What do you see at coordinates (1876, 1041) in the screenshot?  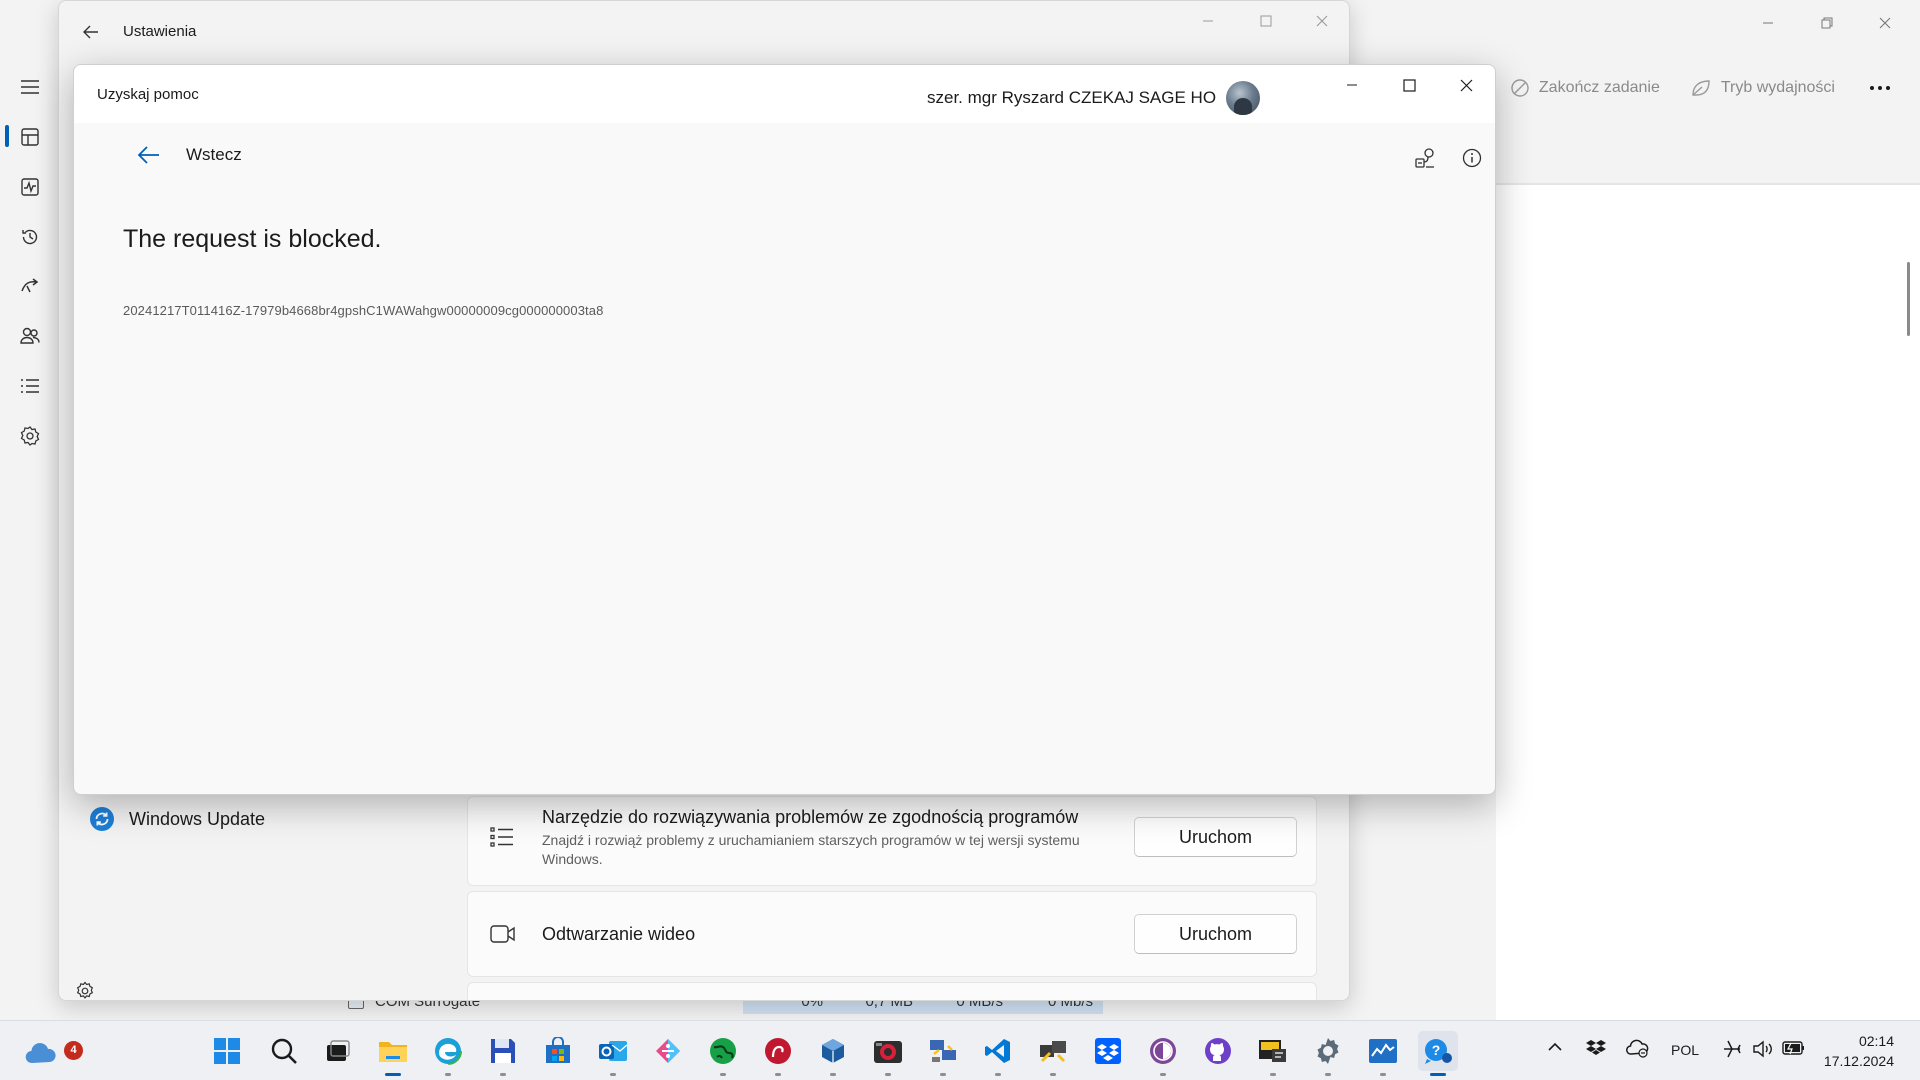 I see `clock-time: 02:14` at bounding box center [1876, 1041].